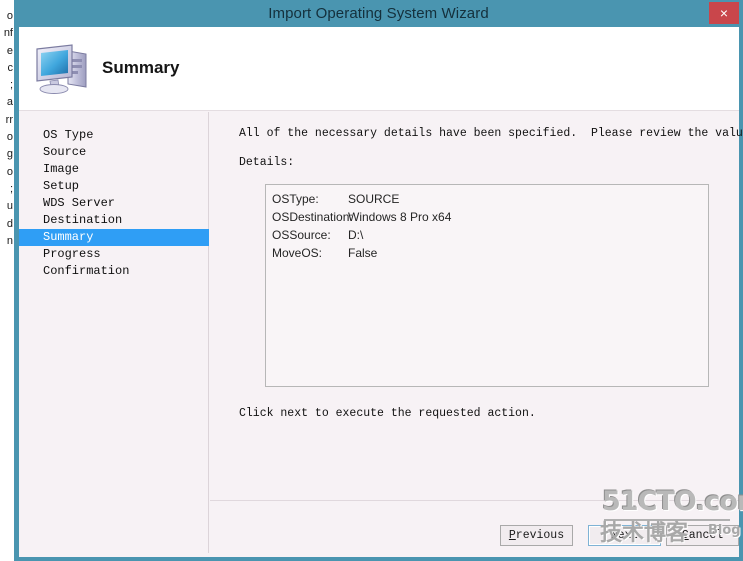 This screenshot has height=561, width=743. Describe the element at coordinates (141, 67) in the screenshot. I see `page-title: Summary` at that location.